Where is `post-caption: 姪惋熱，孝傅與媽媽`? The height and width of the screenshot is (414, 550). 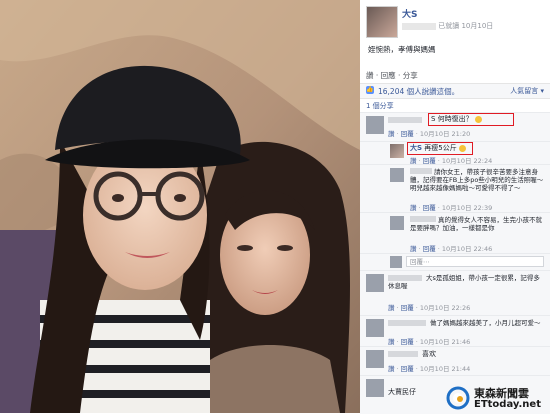 post-caption: 姪惋熱，孝傅與媽媽 is located at coordinates (402, 49).